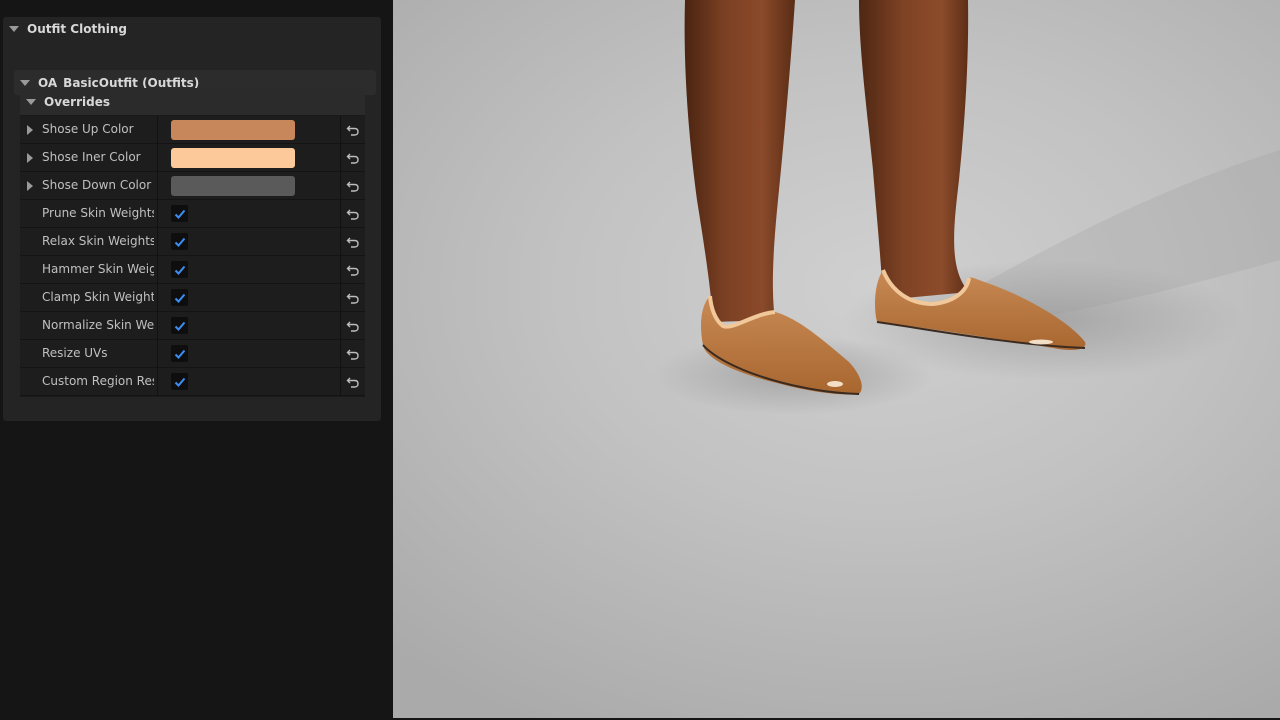  Describe the element at coordinates (835, 384) in the screenshot. I see `left-shoe-highlight` at that location.